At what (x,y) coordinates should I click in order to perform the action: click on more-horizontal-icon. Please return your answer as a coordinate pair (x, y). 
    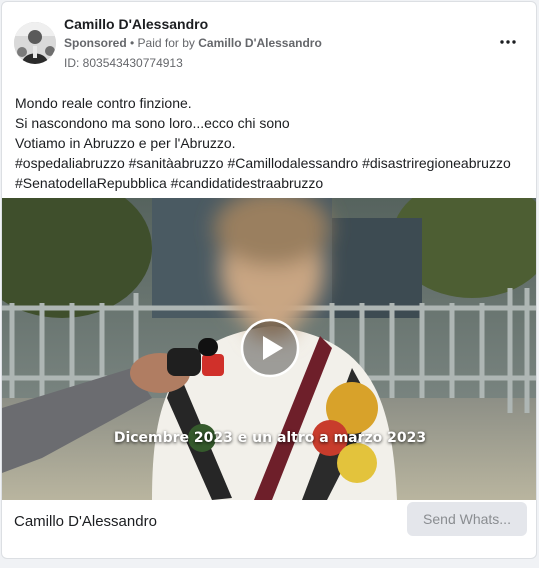
    Looking at the image, I should click on (508, 42).